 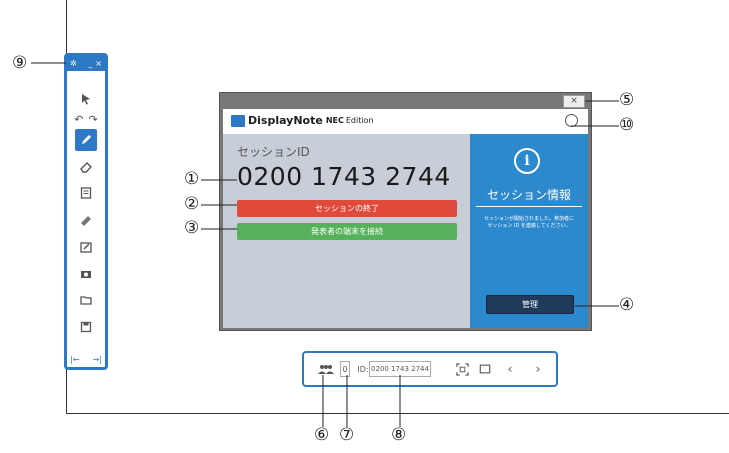 What do you see at coordinates (627, 125) in the screenshot?
I see `callout-10: ⑩` at bounding box center [627, 125].